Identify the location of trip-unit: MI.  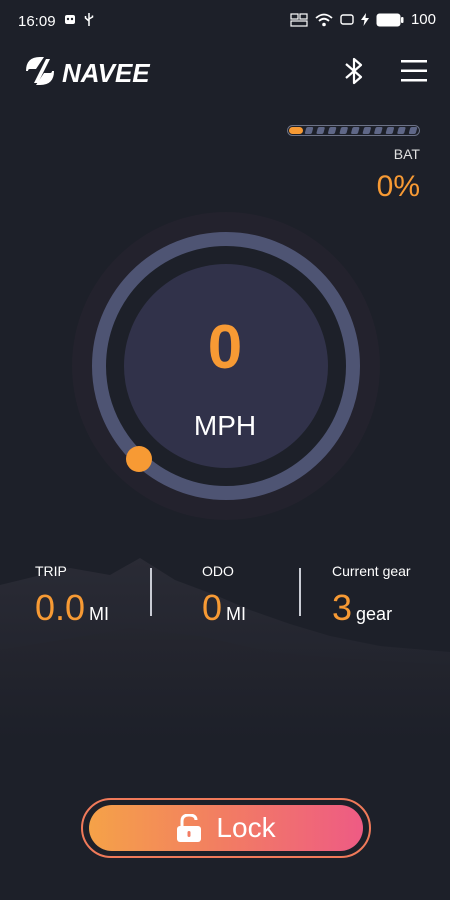
(99, 614).